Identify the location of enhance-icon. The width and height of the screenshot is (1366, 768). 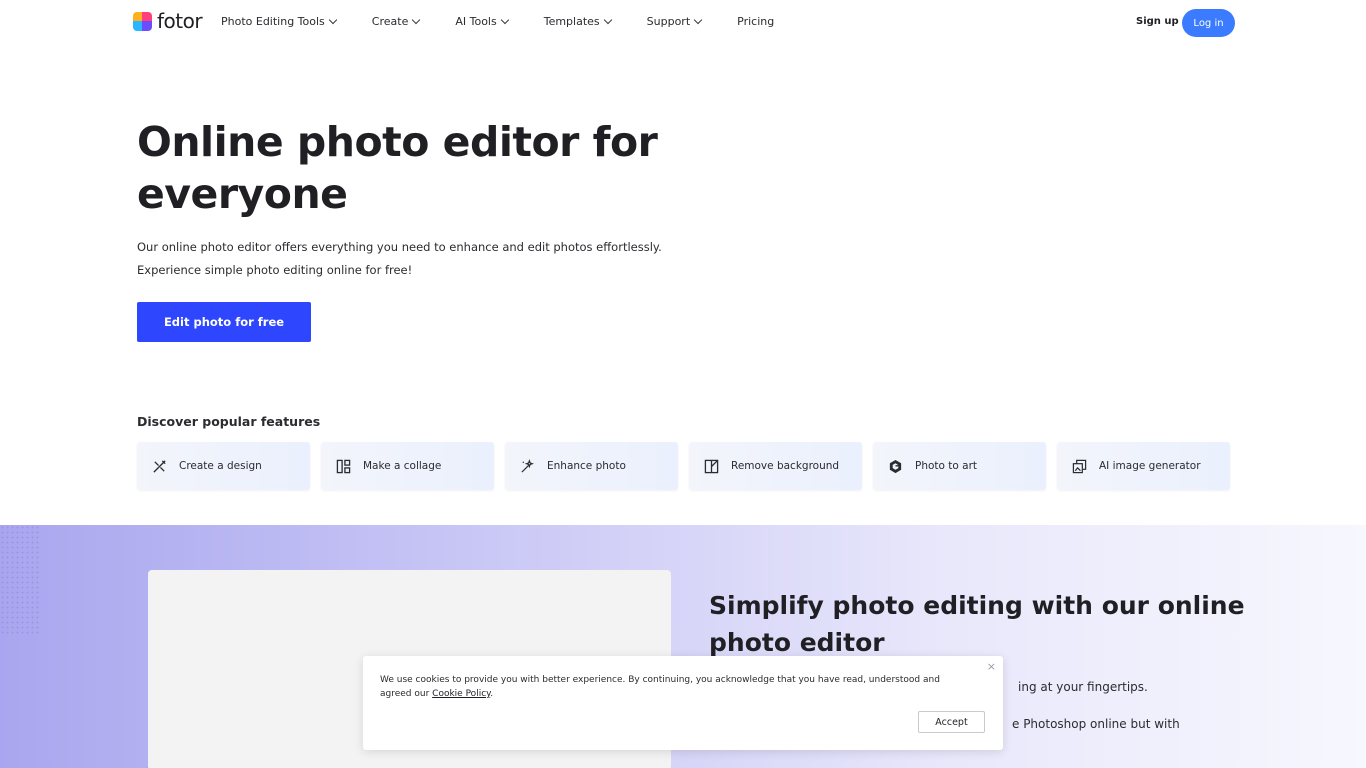
(527, 466).